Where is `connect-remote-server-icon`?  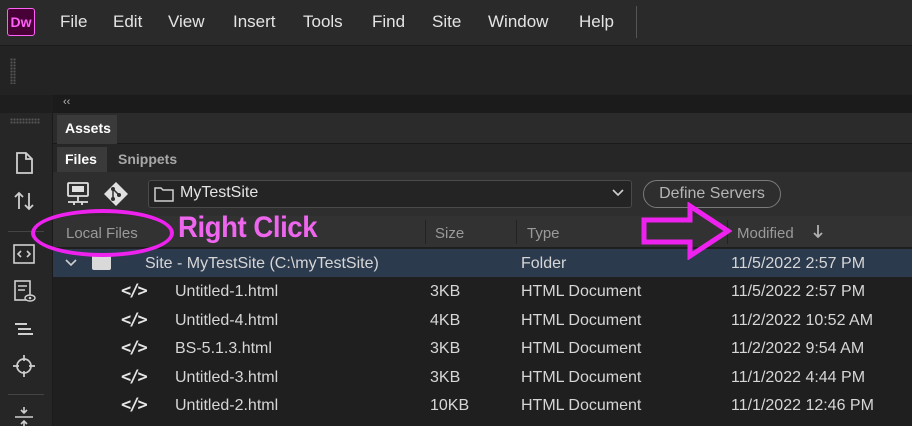 connect-remote-server-icon is located at coordinates (78, 194).